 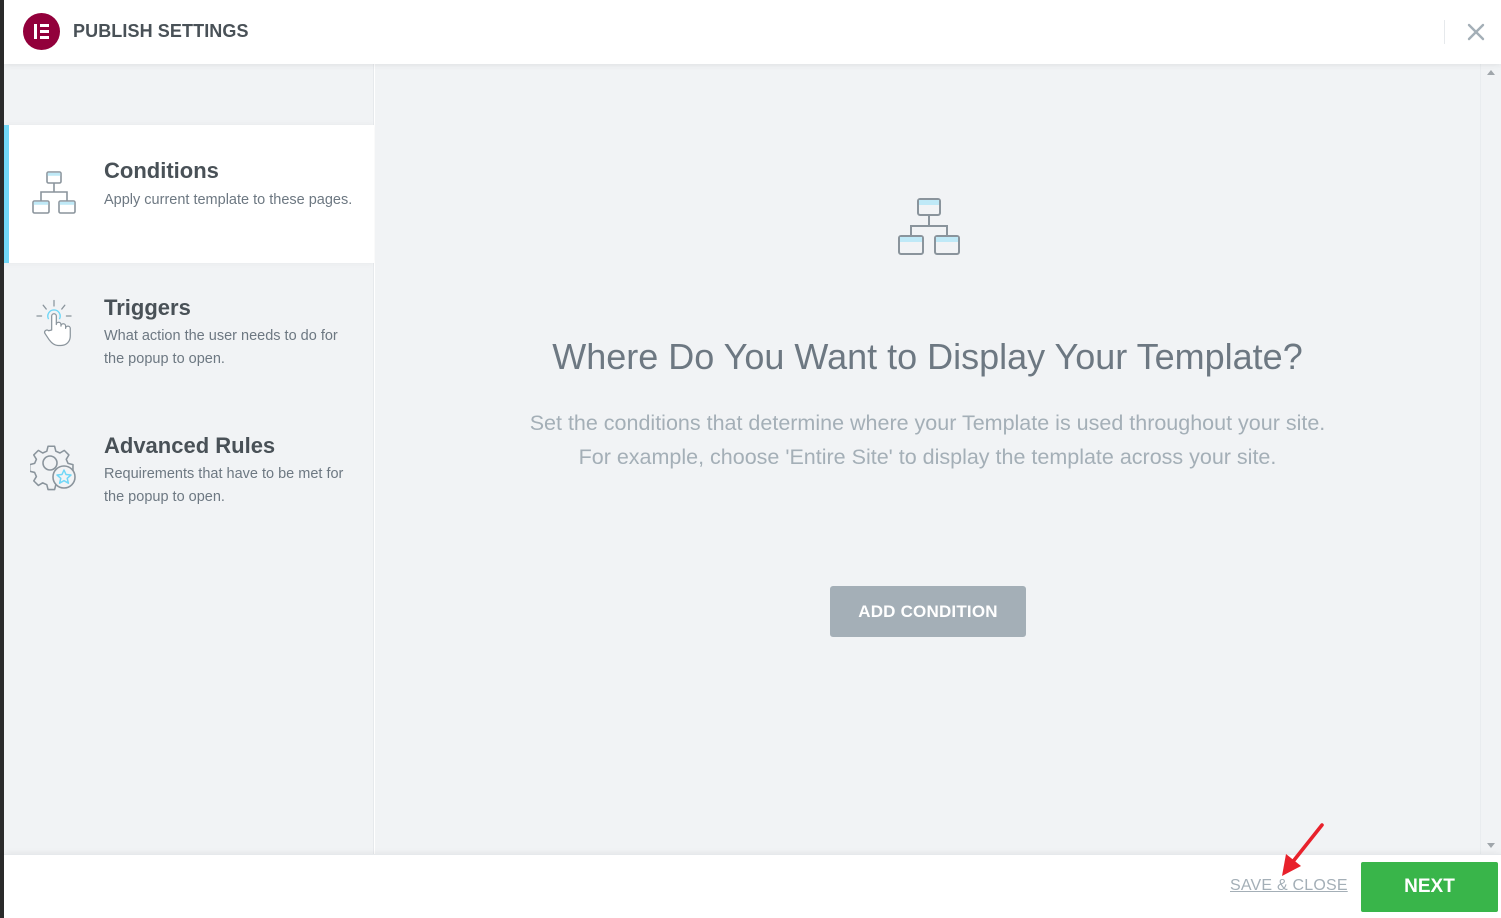 What do you see at coordinates (1429, 887) in the screenshot?
I see `next-button: NEXT` at bounding box center [1429, 887].